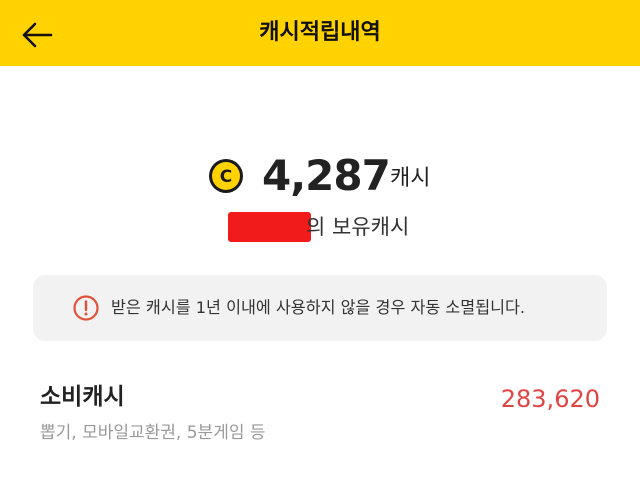  What do you see at coordinates (269, 227) in the screenshot?
I see `redacted-username` at bounding box center [269, 227].